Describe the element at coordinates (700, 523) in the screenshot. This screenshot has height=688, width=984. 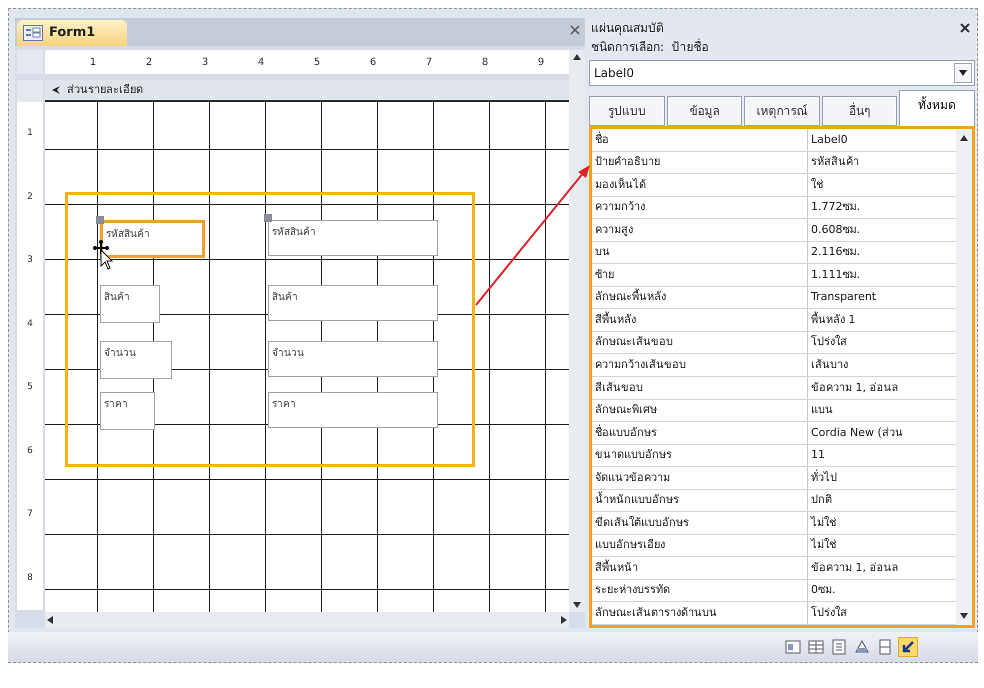
I see `property-name: ขีดเส้นใต้แบบอักษร` at that location.